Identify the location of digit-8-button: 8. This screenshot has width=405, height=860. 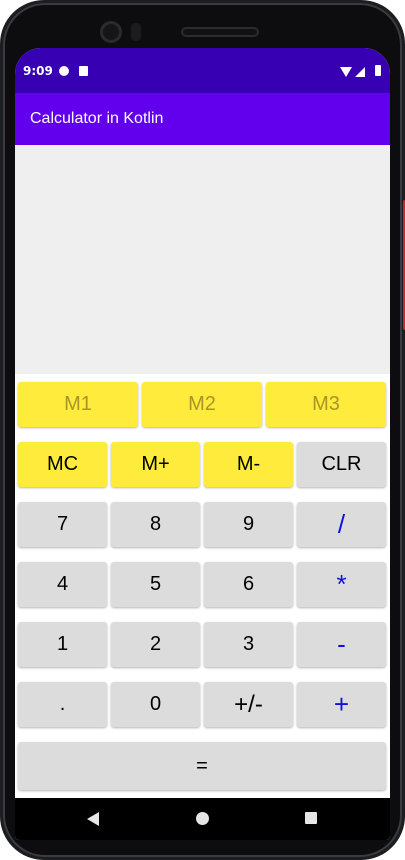
(155, 524).